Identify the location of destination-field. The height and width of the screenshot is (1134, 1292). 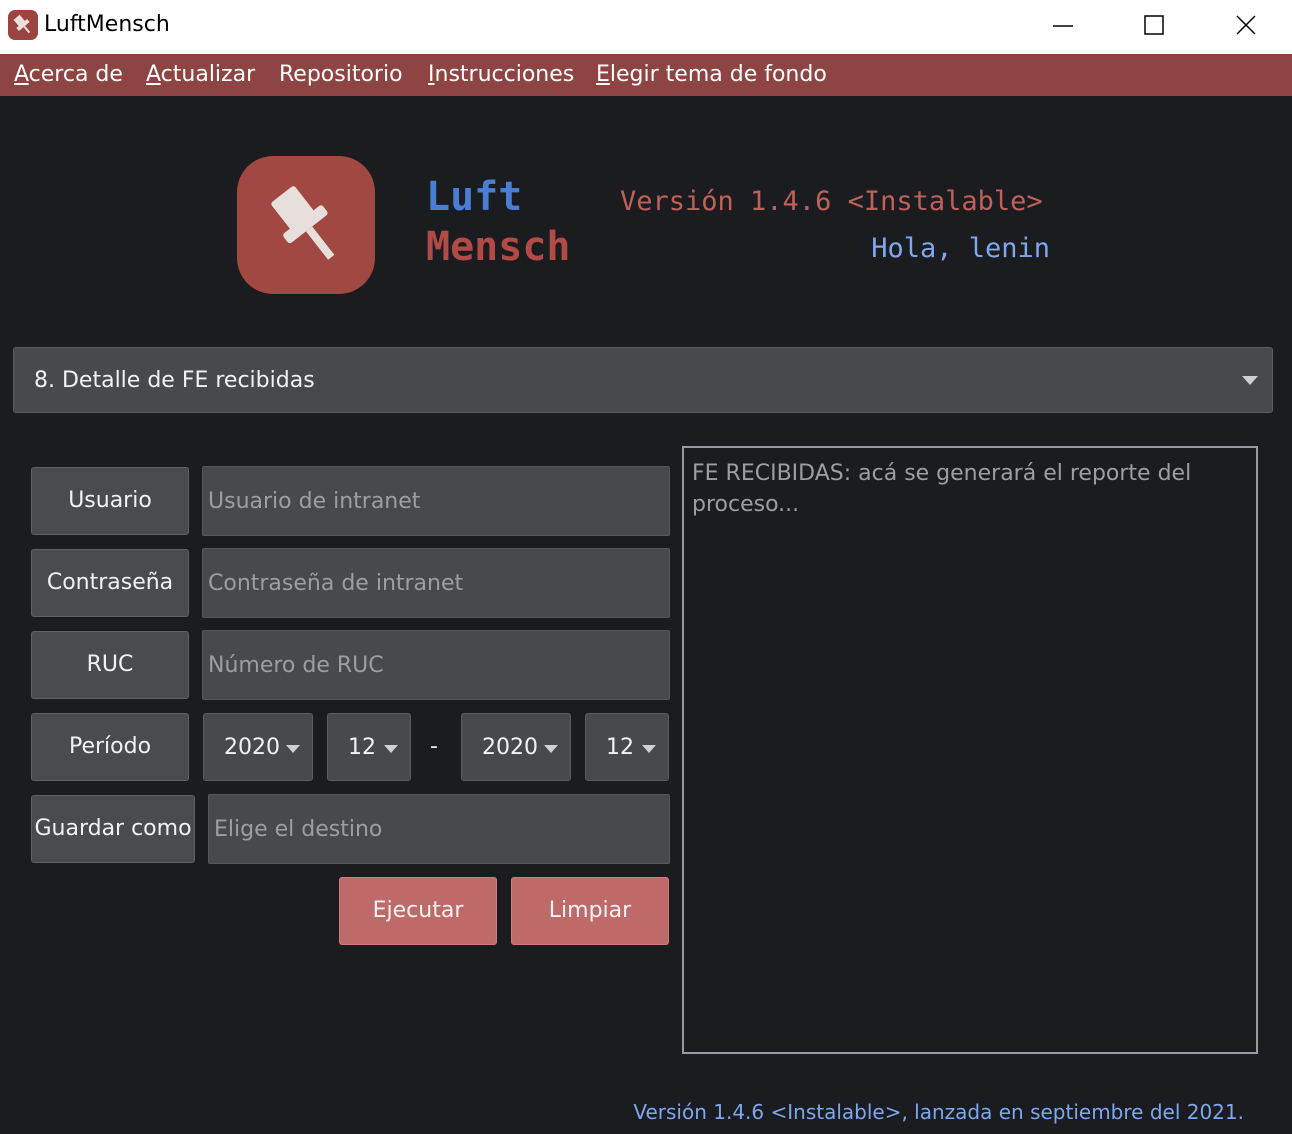
(439, 829).